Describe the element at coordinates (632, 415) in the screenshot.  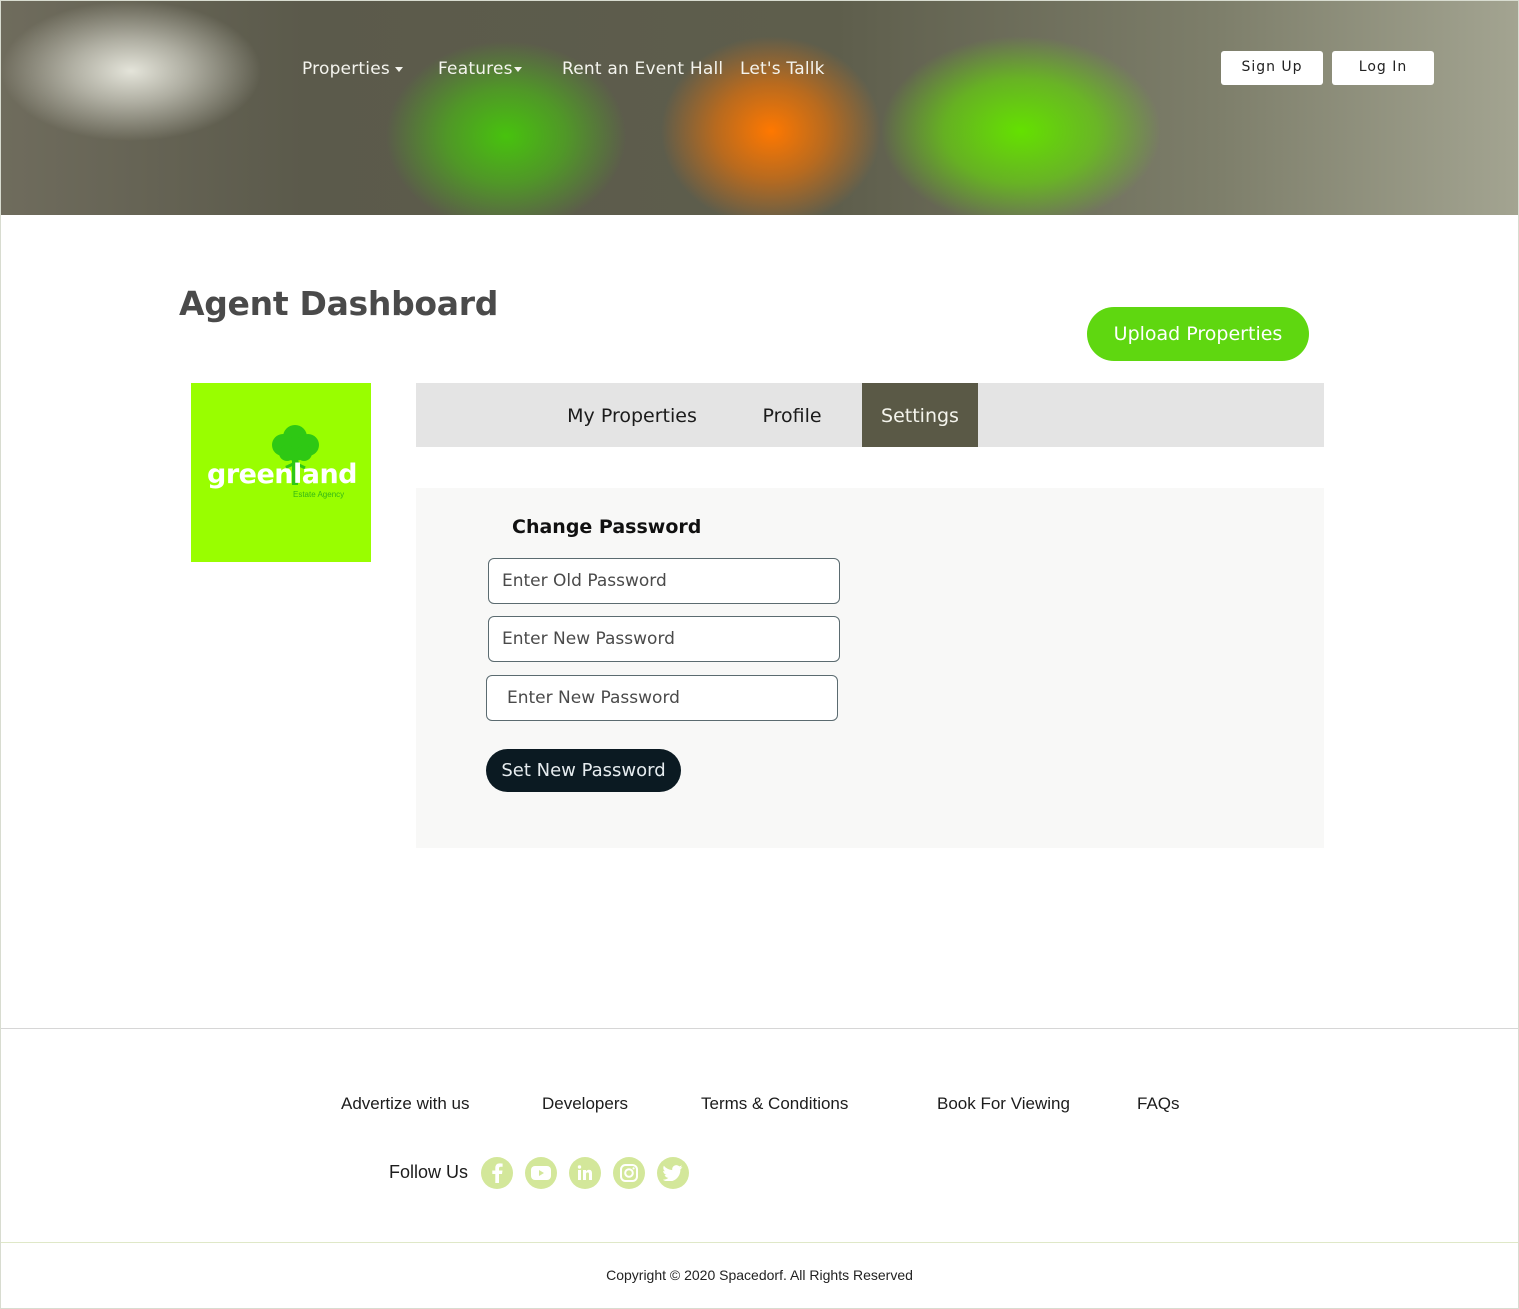
I see `tab-my-properties: My Properties` at that location.